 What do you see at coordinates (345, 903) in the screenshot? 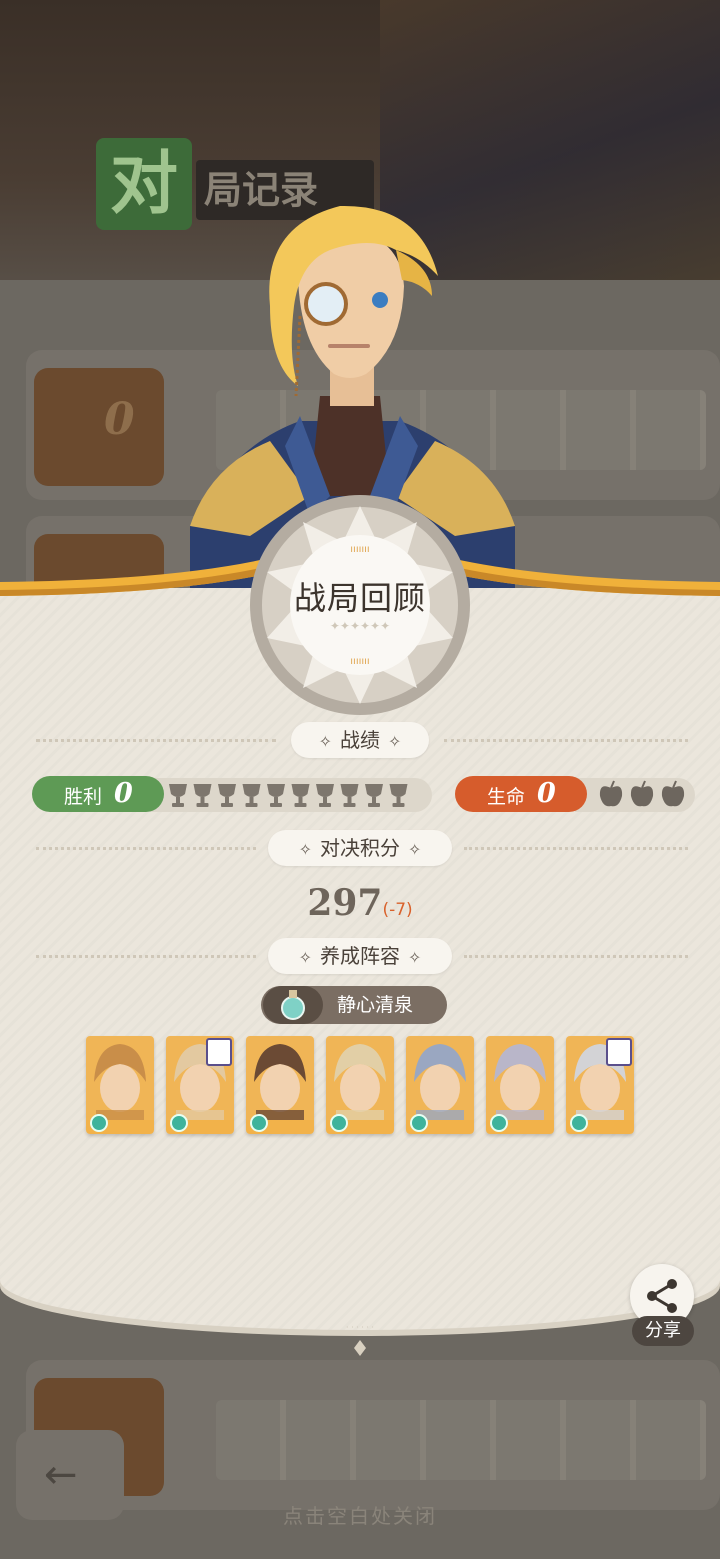
I see `score-value: 297` at bounding box center [345, 903].